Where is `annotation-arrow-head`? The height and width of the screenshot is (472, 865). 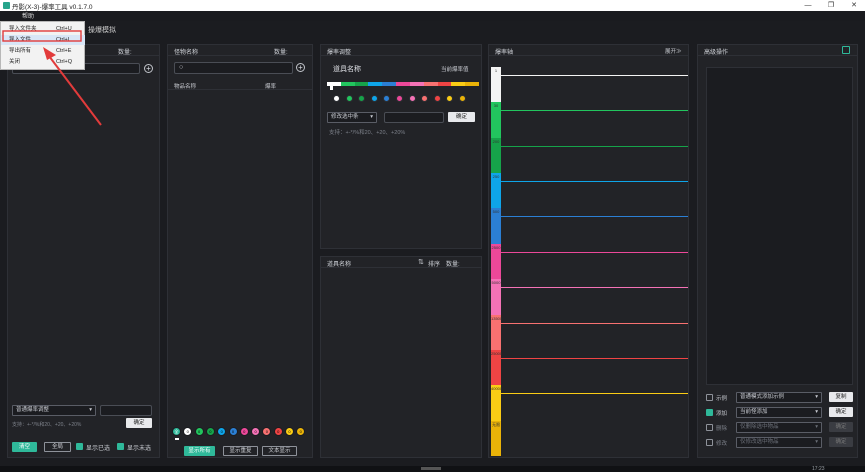 annotation-arrow-head is located at coordinates (49, 53).